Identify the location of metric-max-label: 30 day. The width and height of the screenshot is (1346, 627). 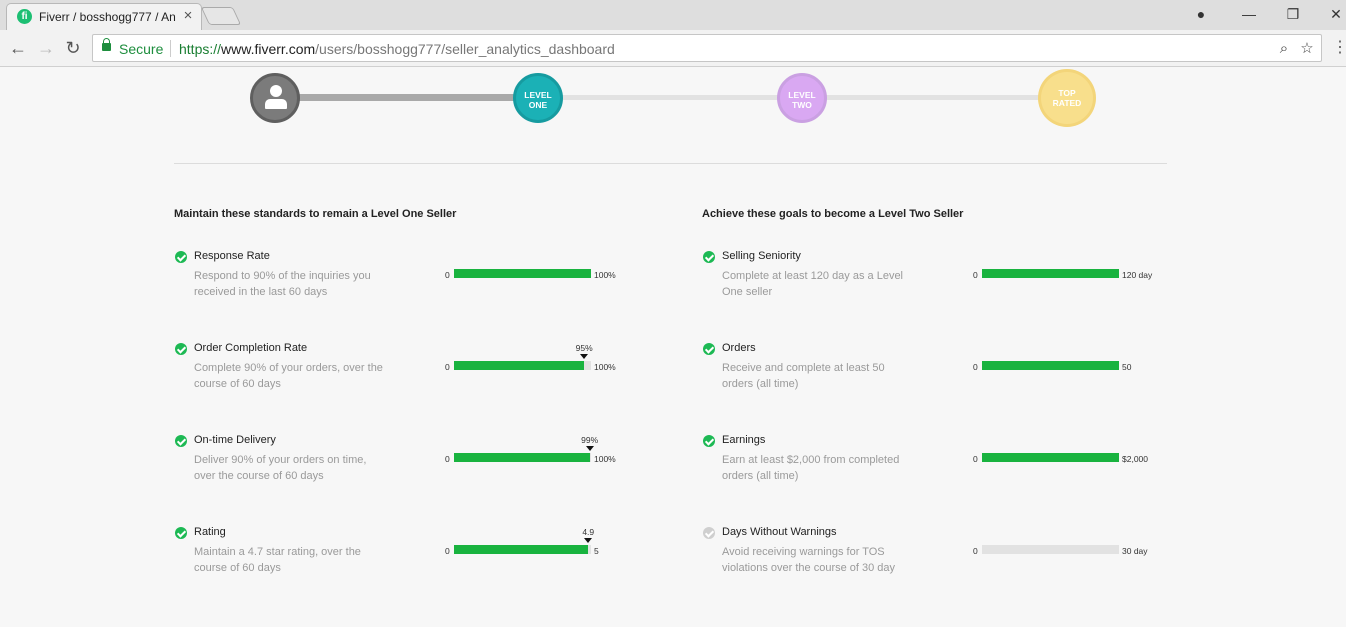
(1135, 551).